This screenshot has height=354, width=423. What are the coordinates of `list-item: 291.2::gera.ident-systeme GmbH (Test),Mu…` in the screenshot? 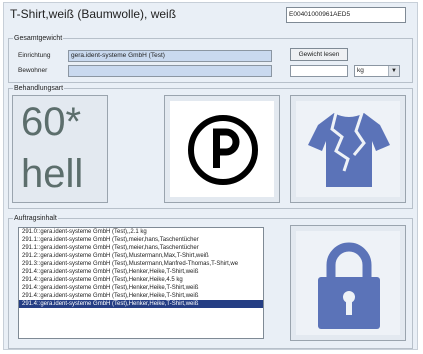 It's located at (141, 256).